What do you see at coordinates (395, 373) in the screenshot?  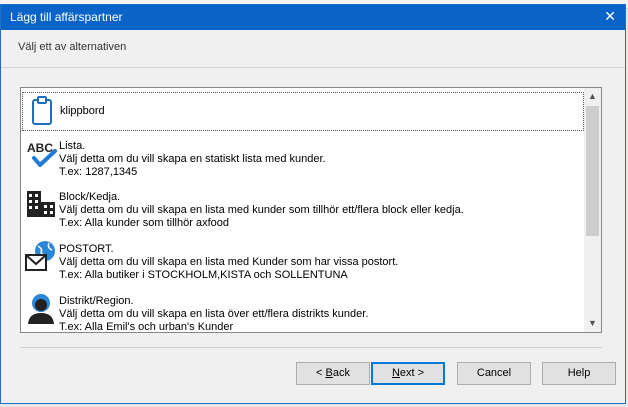 I see `next-accelerator: N` at bounding box center [395, 373].